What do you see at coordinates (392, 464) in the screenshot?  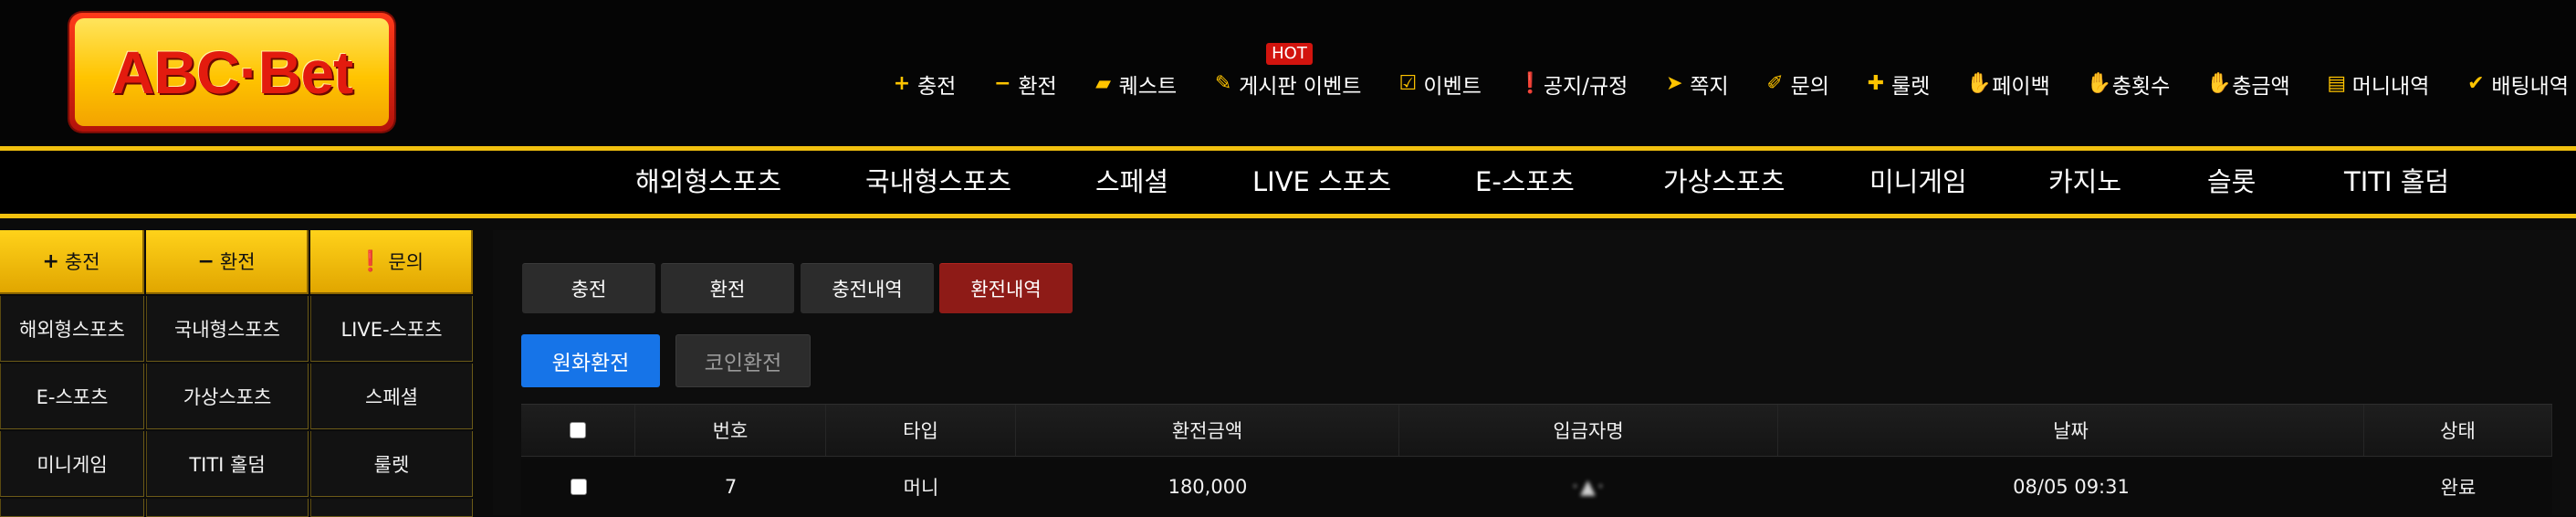 I see `sidebar-grid-item-8: 룰렛` at bounding box center [392, 464].